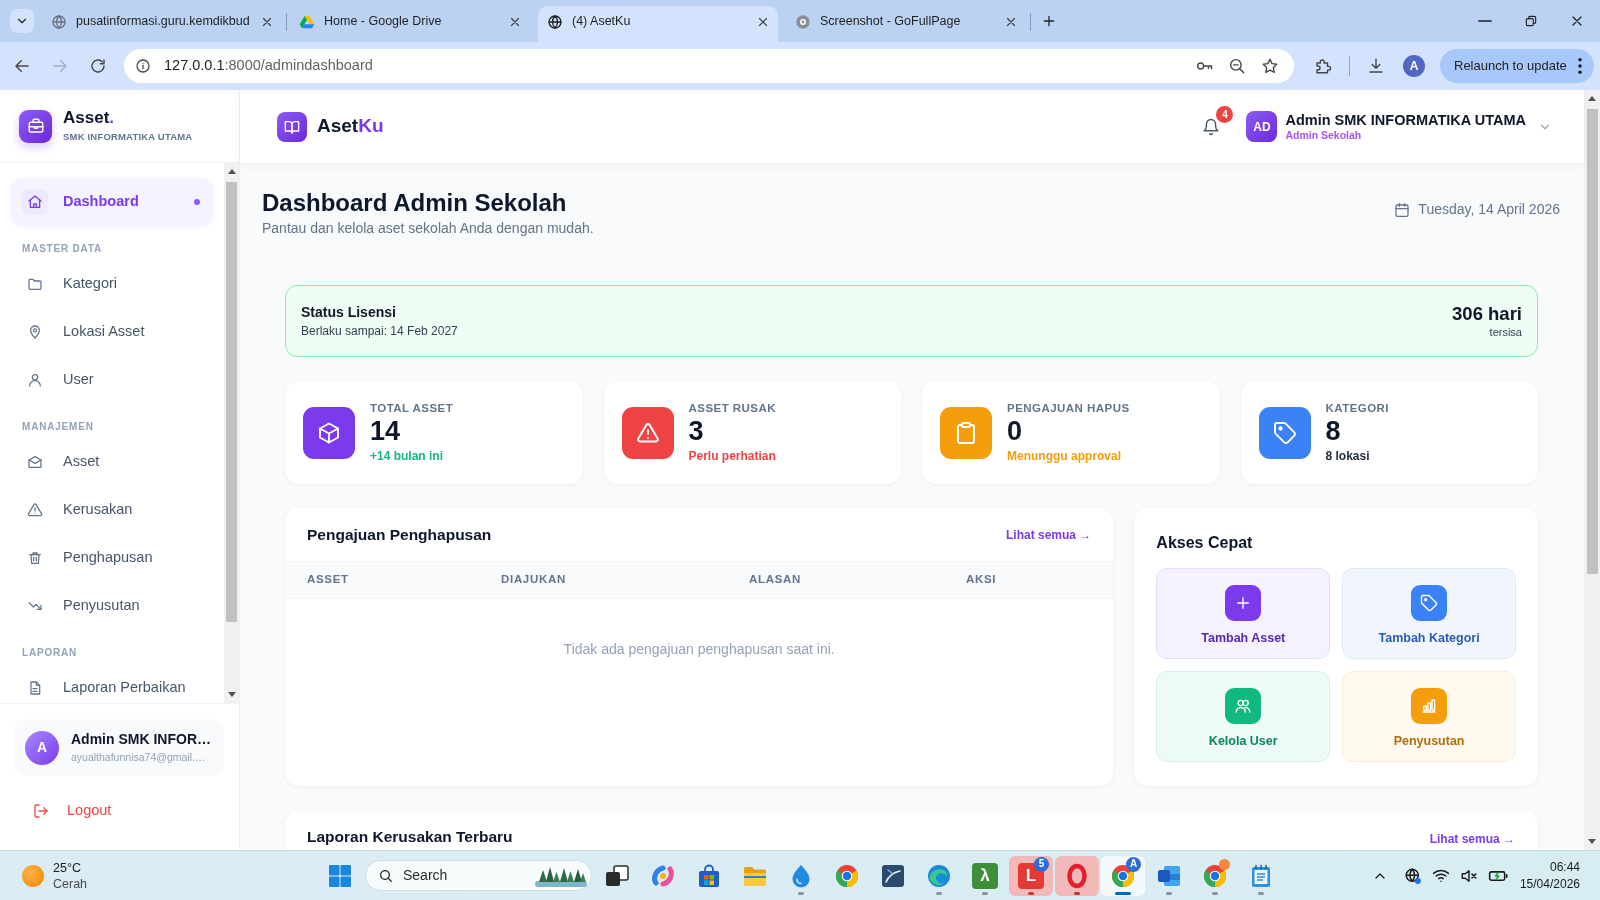  I want to click on zoom-out-icon, so click(1237, 66).